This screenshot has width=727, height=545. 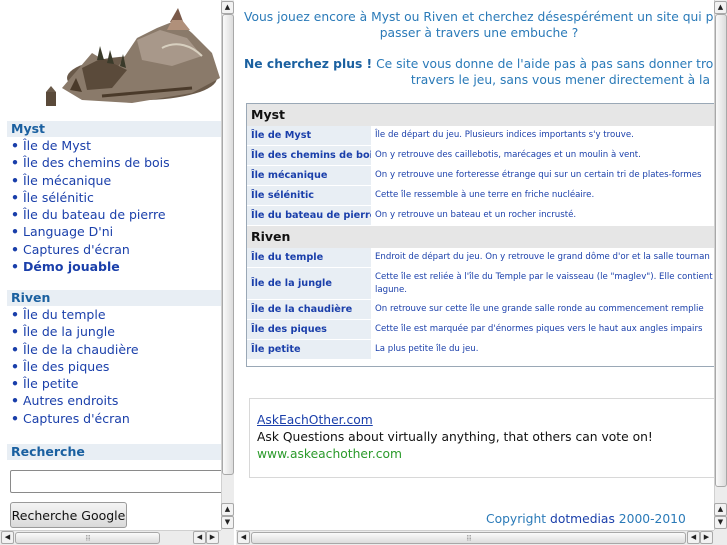 I want to click on right-vertical-scrollbar: ▲ ▲ ▼, so click(x=720, y=265).